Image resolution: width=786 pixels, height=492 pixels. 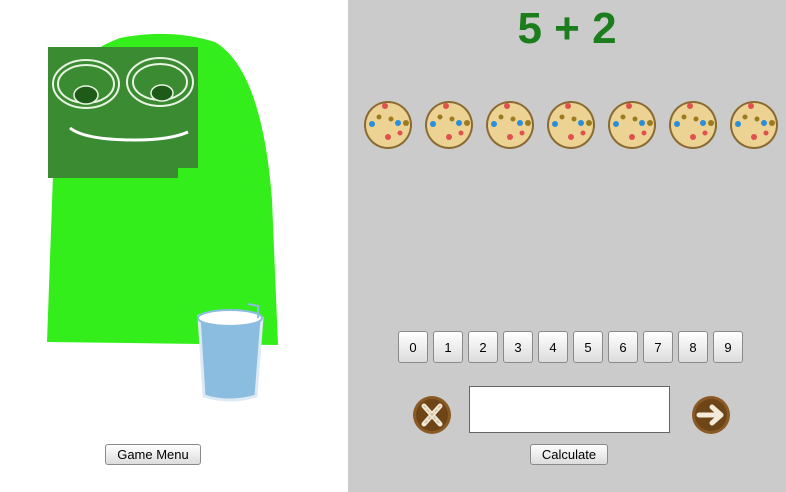 I want to click on calculate-button: Calculate, so click(x=569, y=454).